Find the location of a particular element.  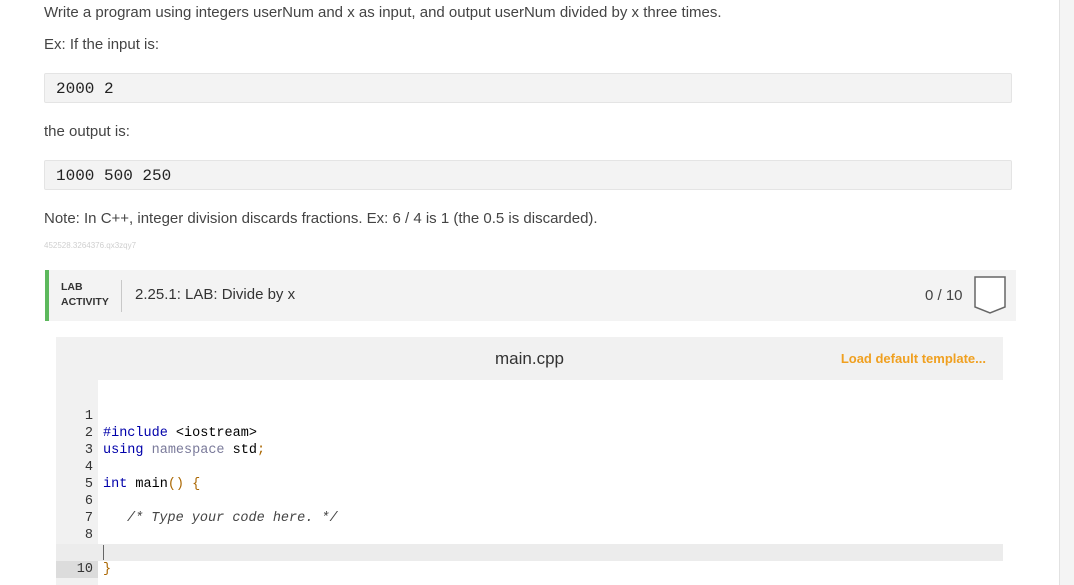

example-intro-text: Ex: If the input is: is located at coordinates (102, 44).